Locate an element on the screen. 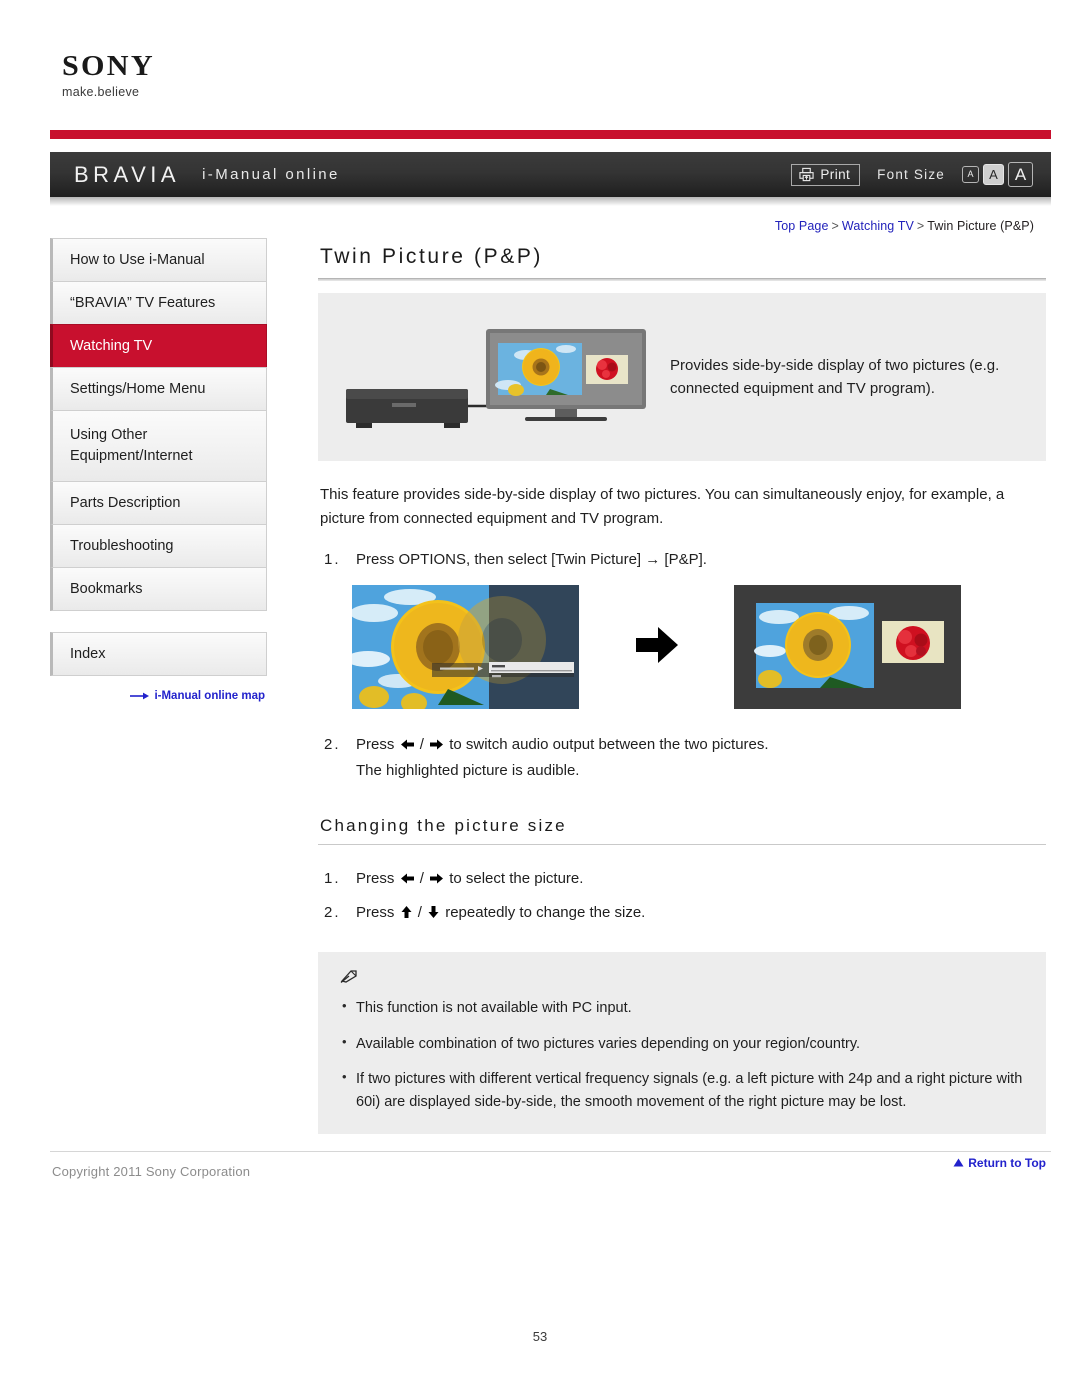 This screenshot has height=1397, width=1080. sidebar-item-settings-home-menu: Settings/Home Menu is located at coordinates (158, 389).